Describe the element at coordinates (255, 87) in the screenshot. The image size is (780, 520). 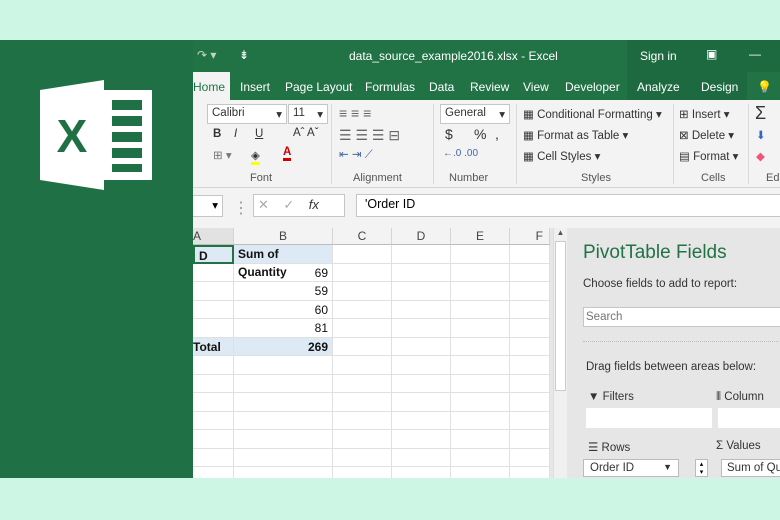
I see `tab-insert: Insert` at that location.